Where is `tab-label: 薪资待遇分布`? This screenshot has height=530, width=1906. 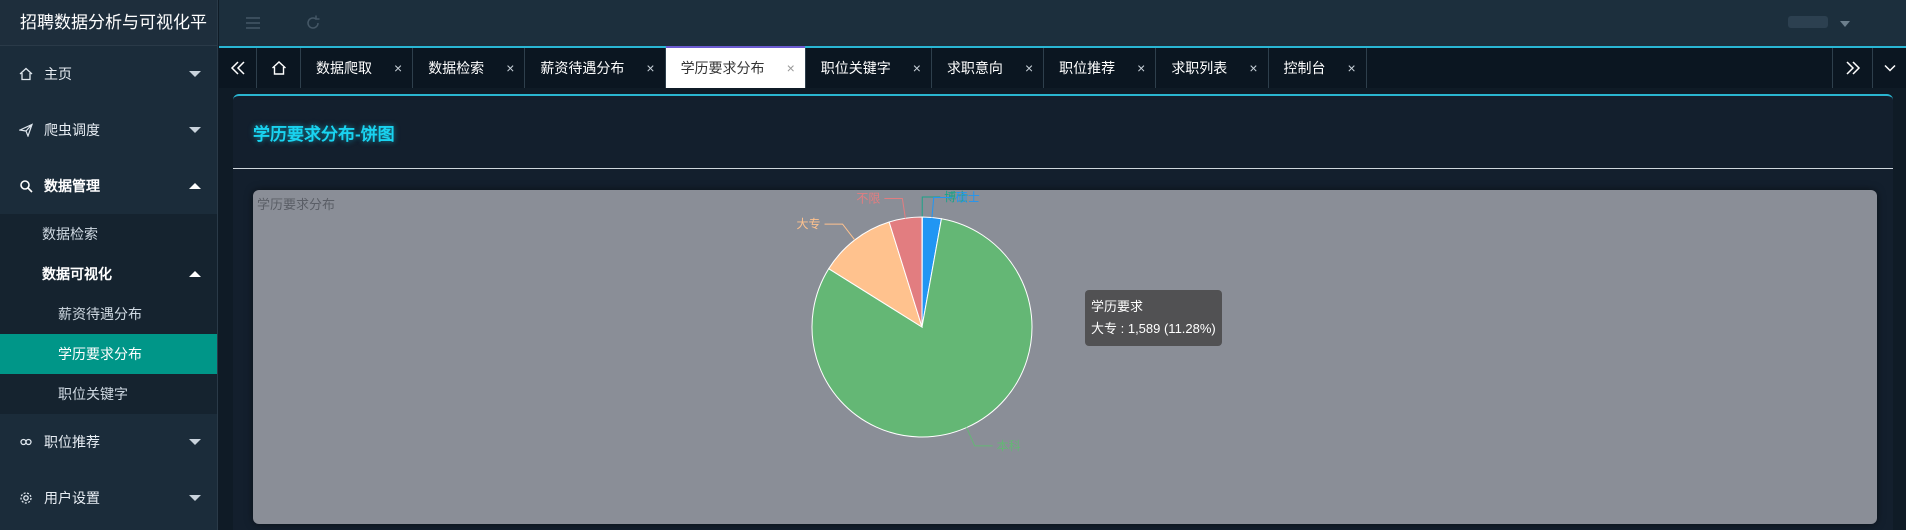
tab-label: 薪资待遇分布 is located at coordinates (582, 68).